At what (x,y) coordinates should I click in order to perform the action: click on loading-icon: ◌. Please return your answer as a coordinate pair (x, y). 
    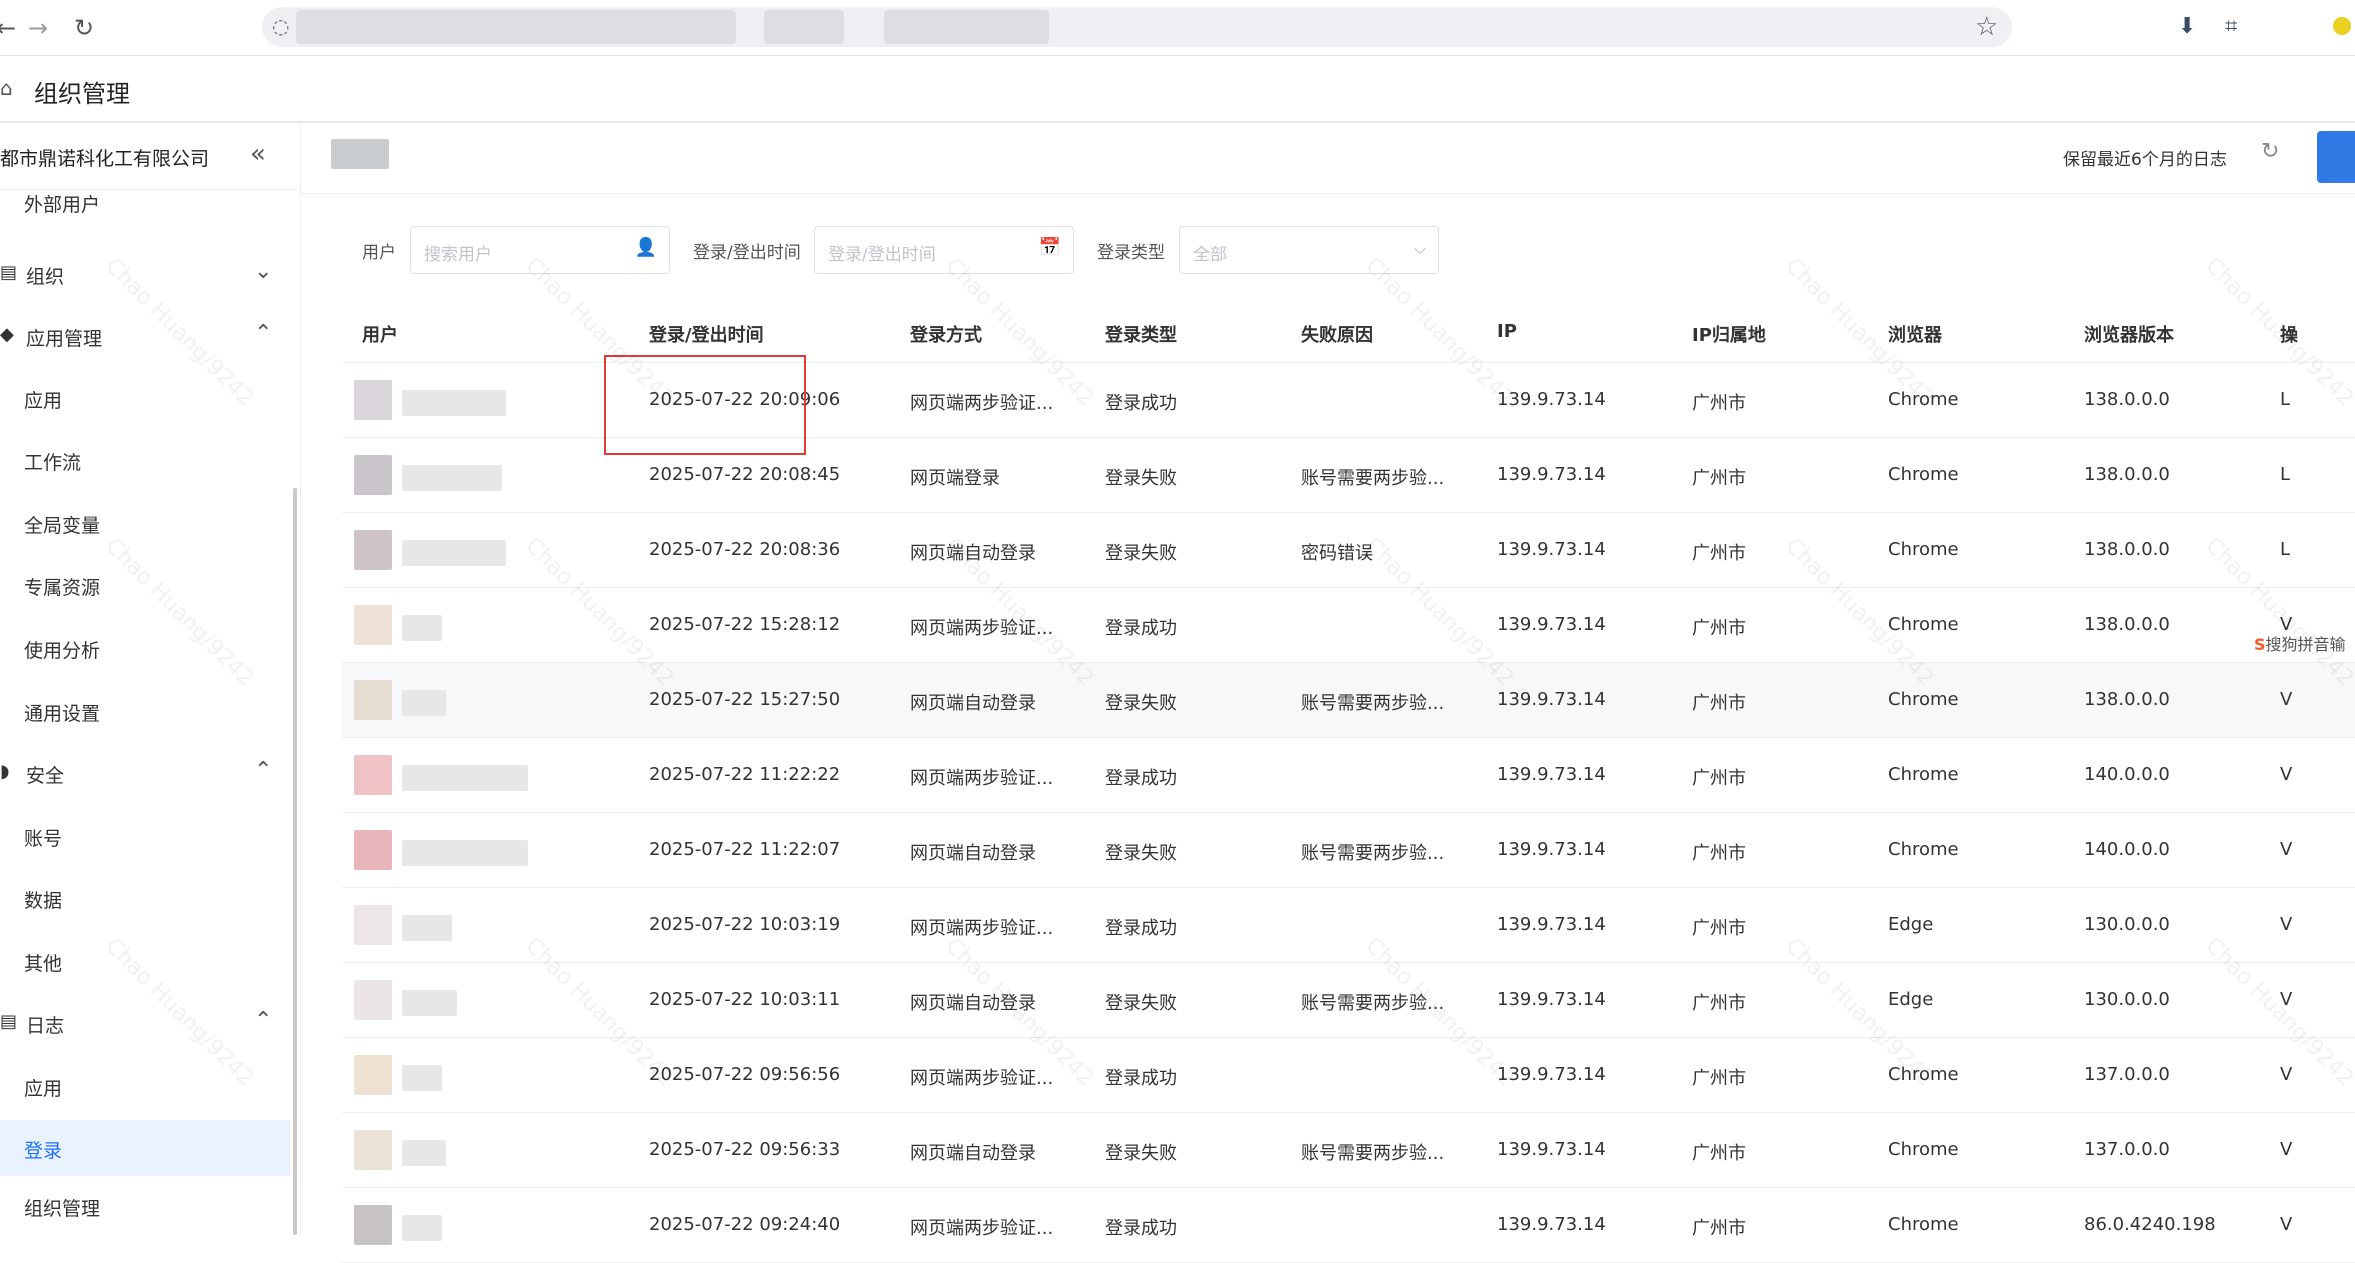
    Looking at the image, I should click on (281, 26).